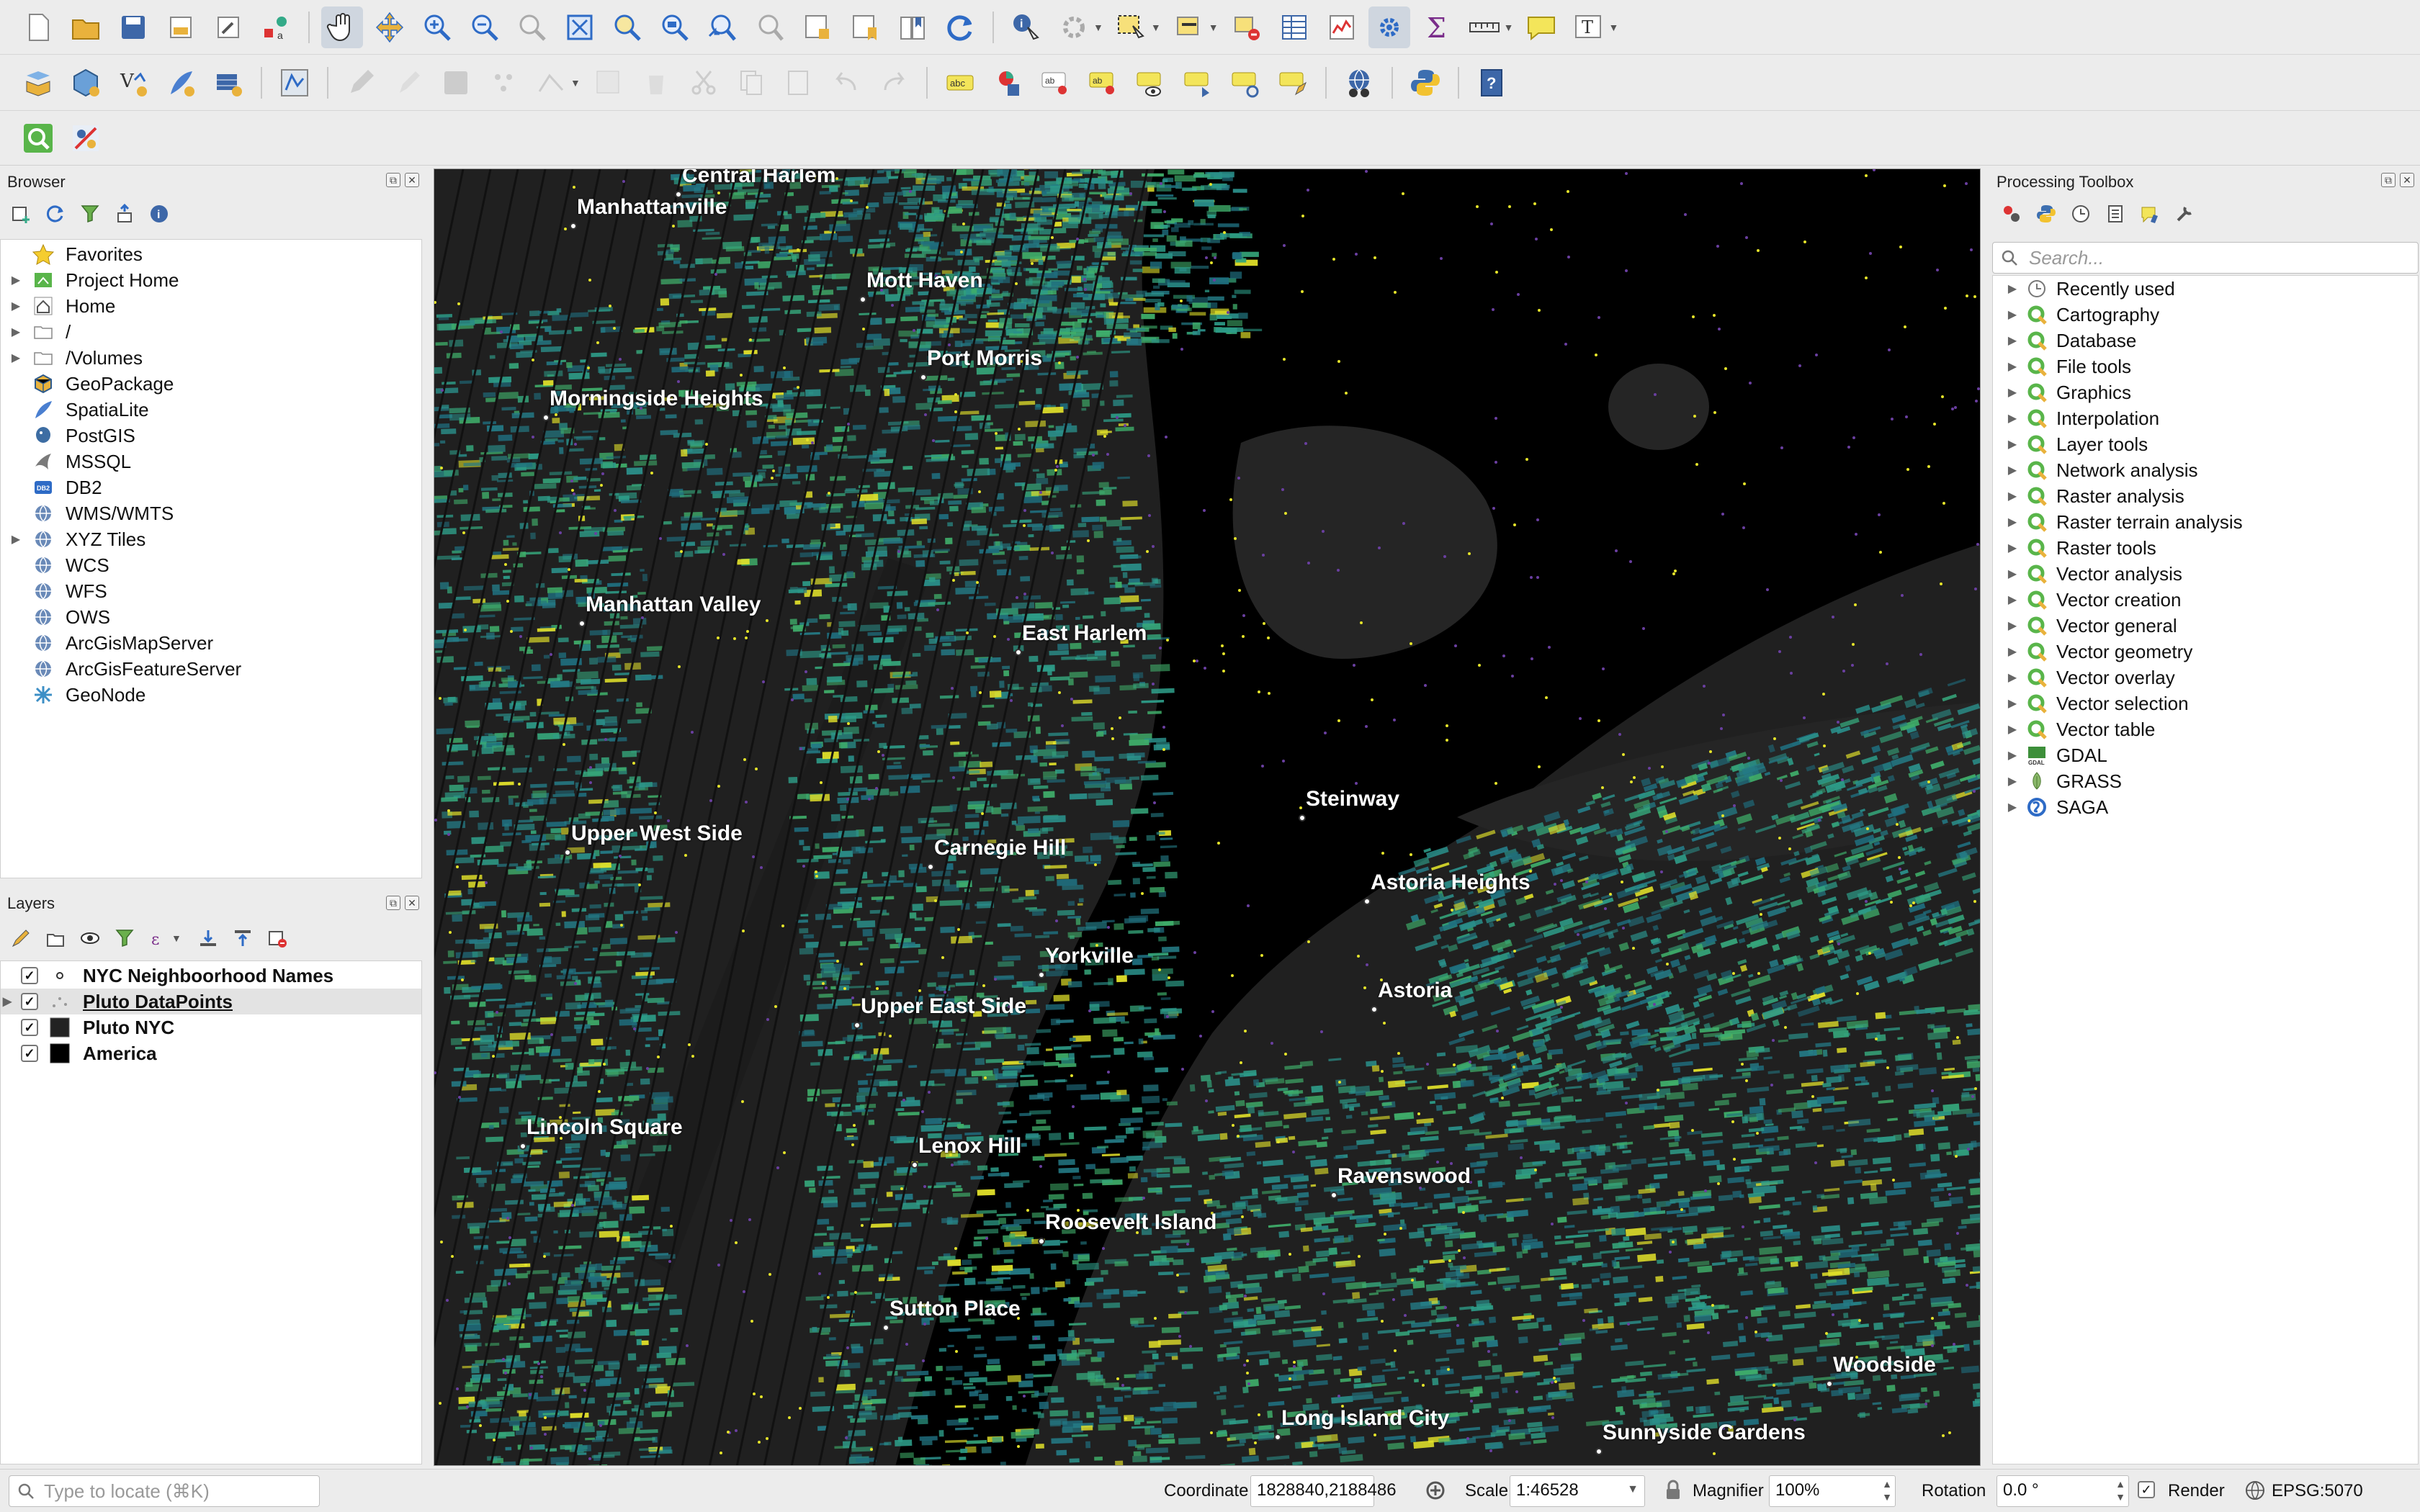 The width and height of the screenshot is (2420, 1512). Describe the element at coordinates (1189, 27) in the screenshot. I see `select-by-value-icon` at that location.